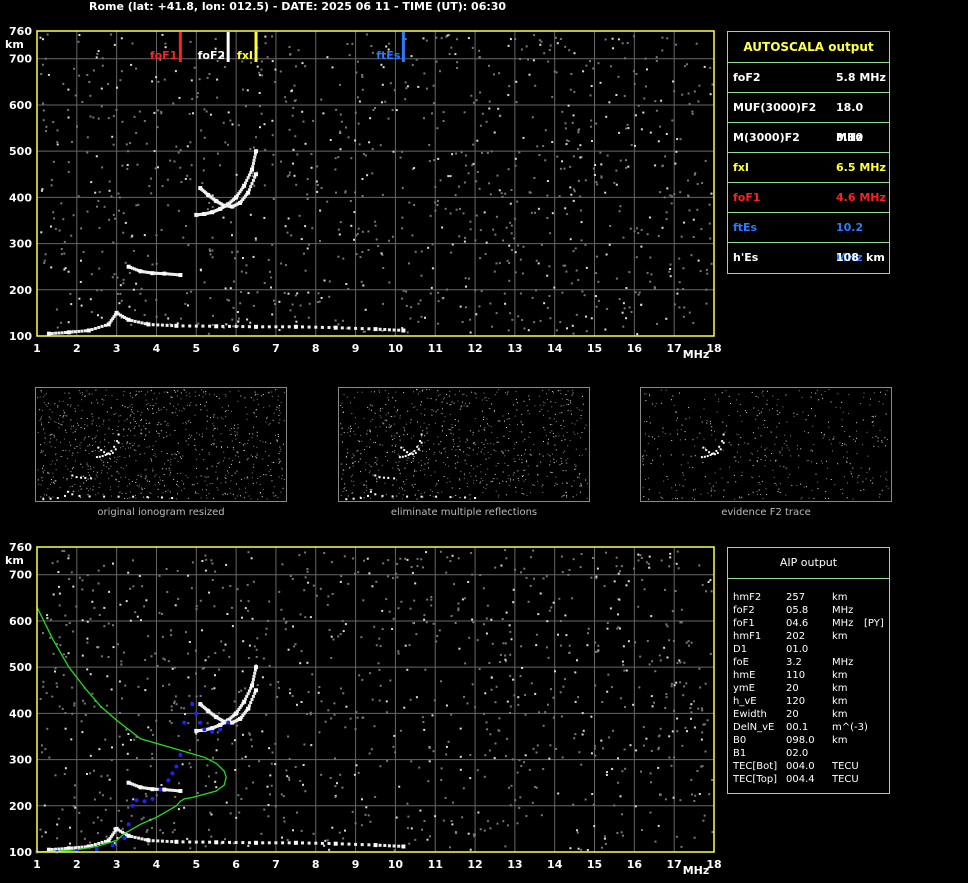 Image resolution: width=968 pixels, height=883 pixels. I want to click on x-tick-label: 14, so click(555, 348).